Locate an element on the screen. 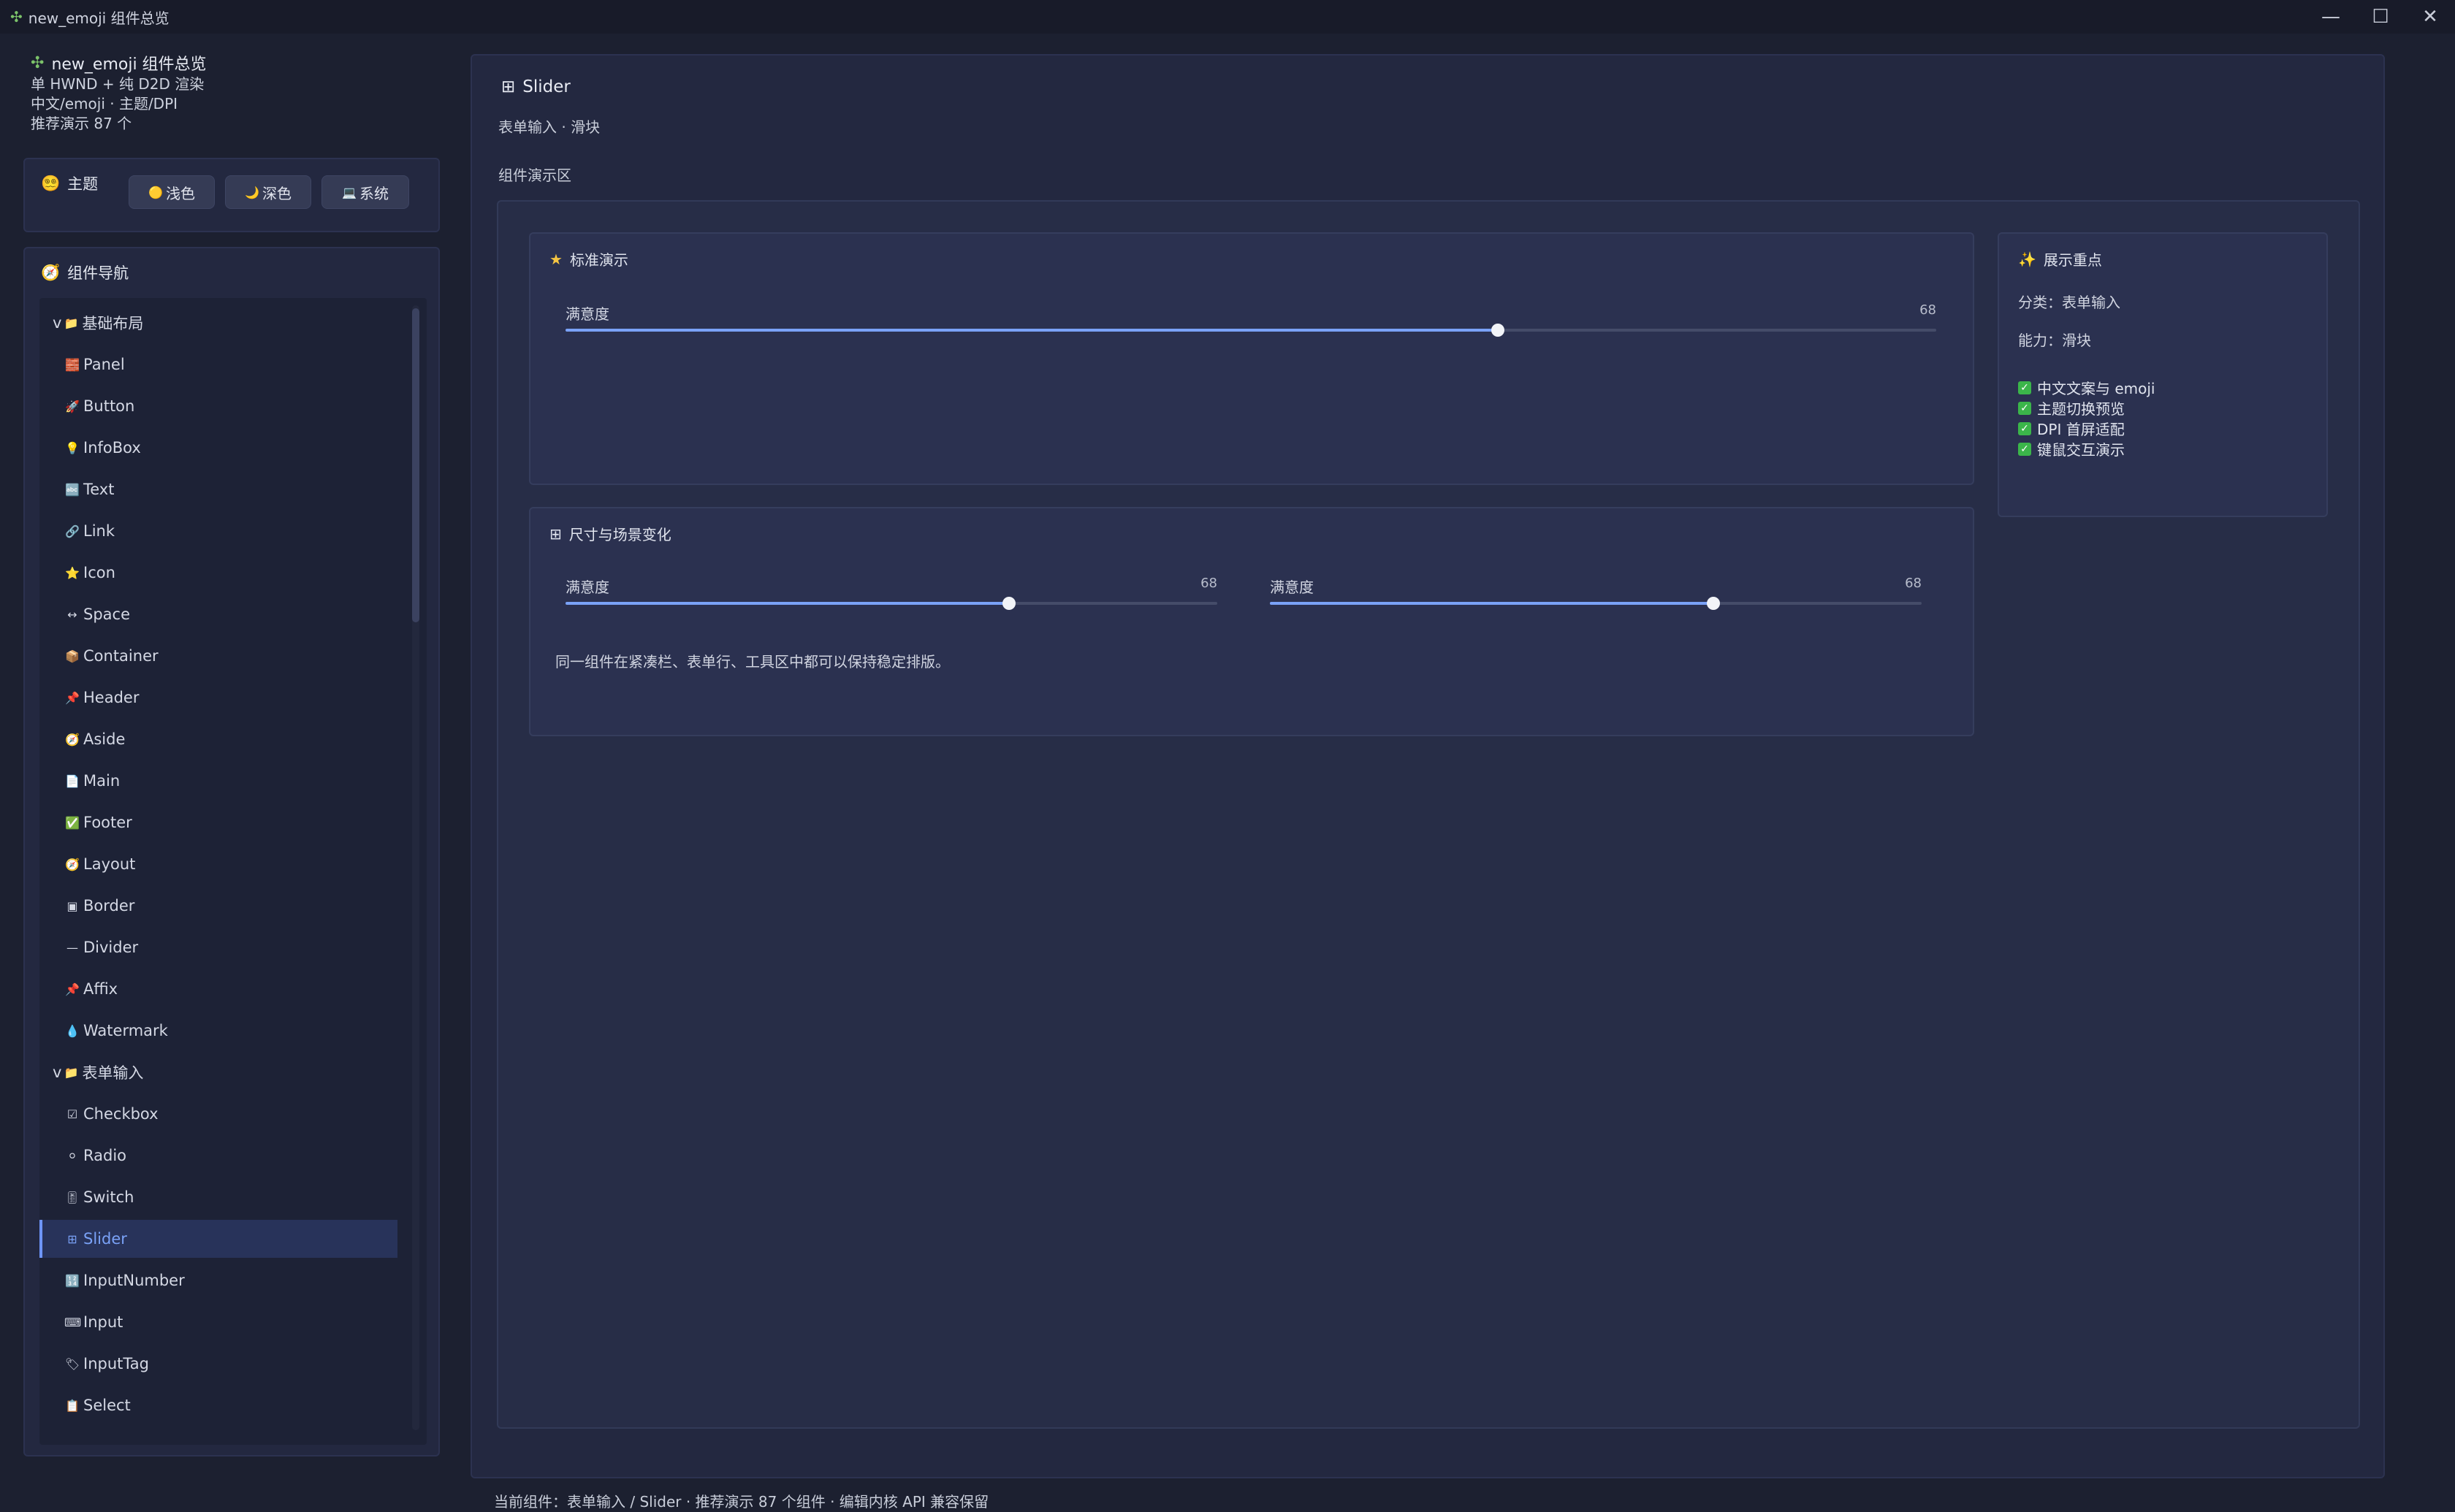  nav-scrollbar-thumb is located at coordinates (415, 465).